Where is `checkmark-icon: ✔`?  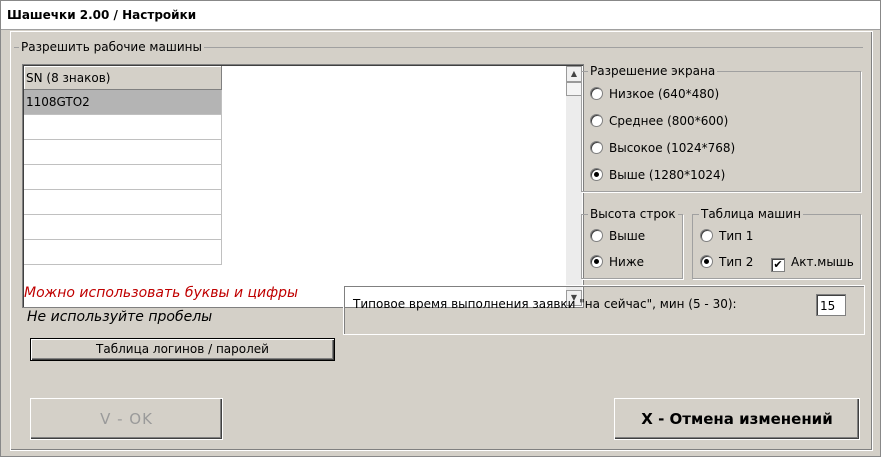
checkmark-icon: ✔ is located at coordinates (778, 265).